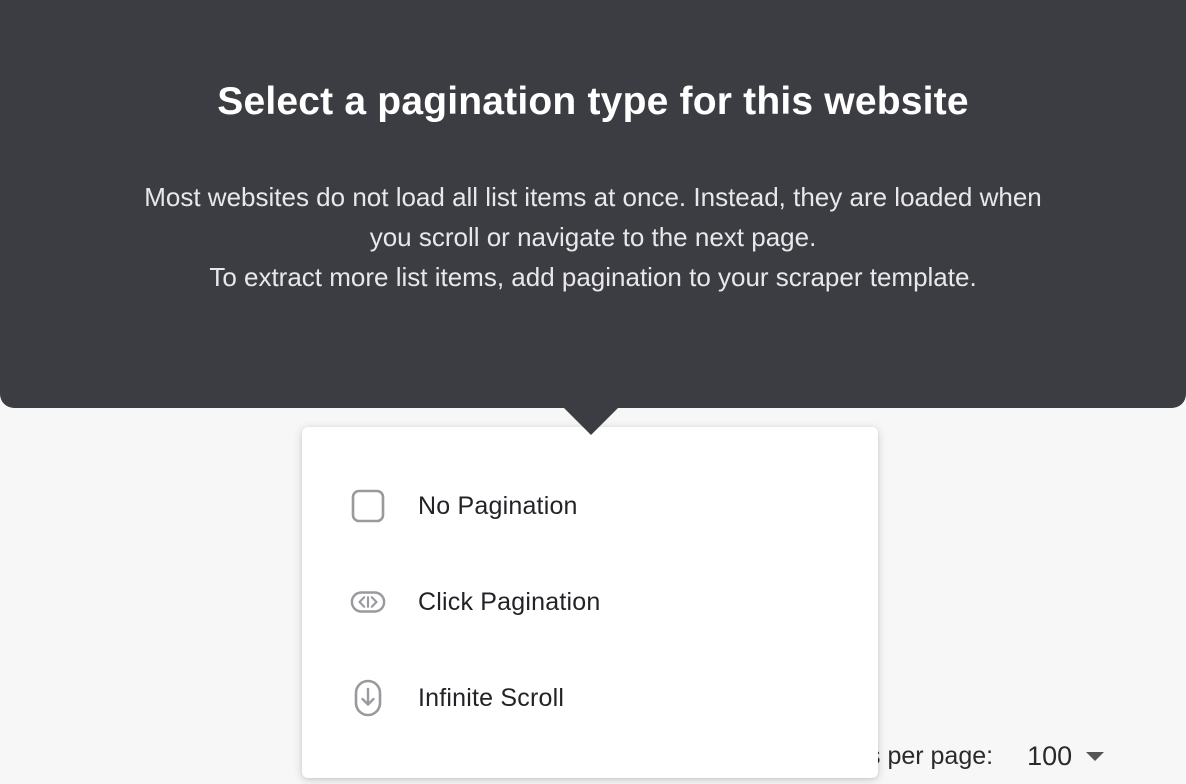 This screenshot has height=784, width=1186. I want to click on mouse-scroll-icon, so click(368, 698).